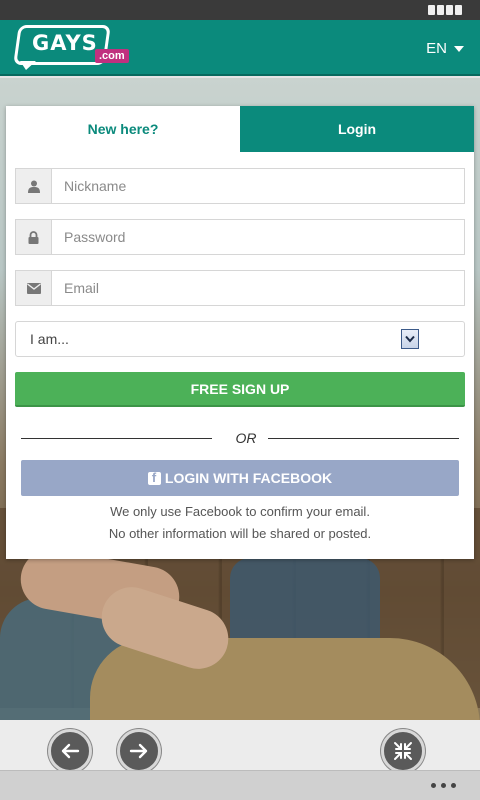 This screenshot has width=480, height=800. I want to click on or-divider: OR, so click(240, 439).